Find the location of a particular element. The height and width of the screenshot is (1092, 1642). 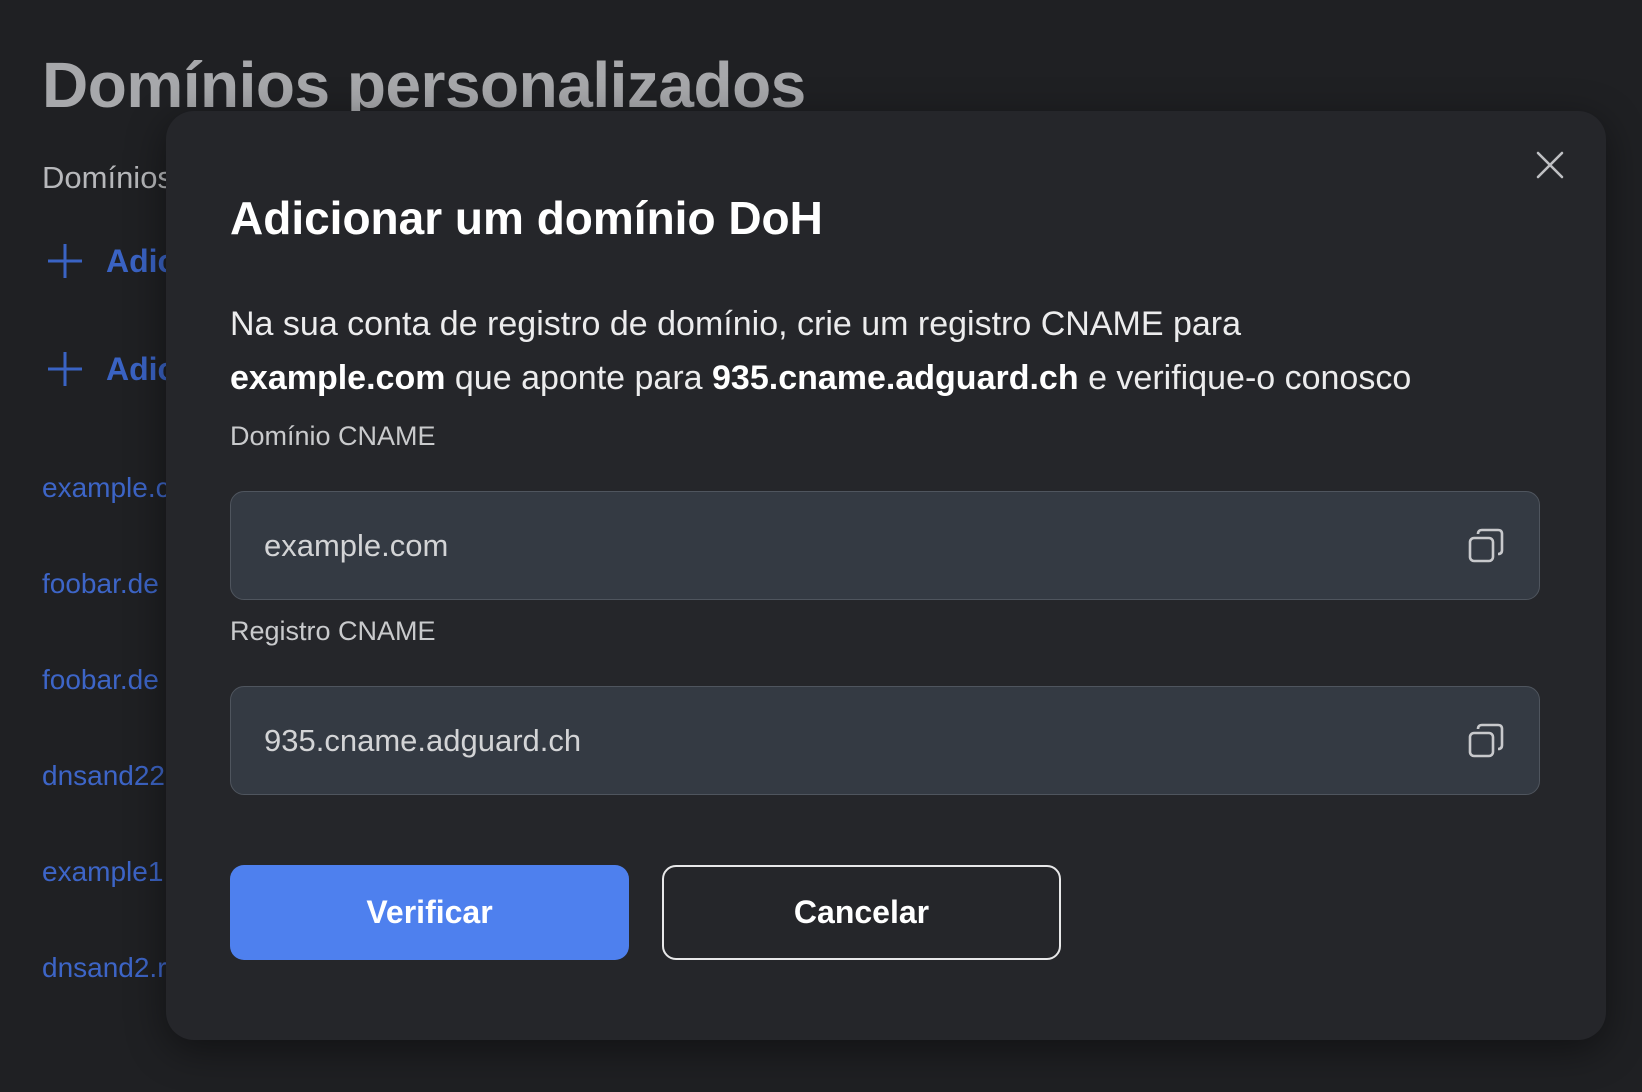

description-middle: que aponte para is located at coordinates (579, 378).